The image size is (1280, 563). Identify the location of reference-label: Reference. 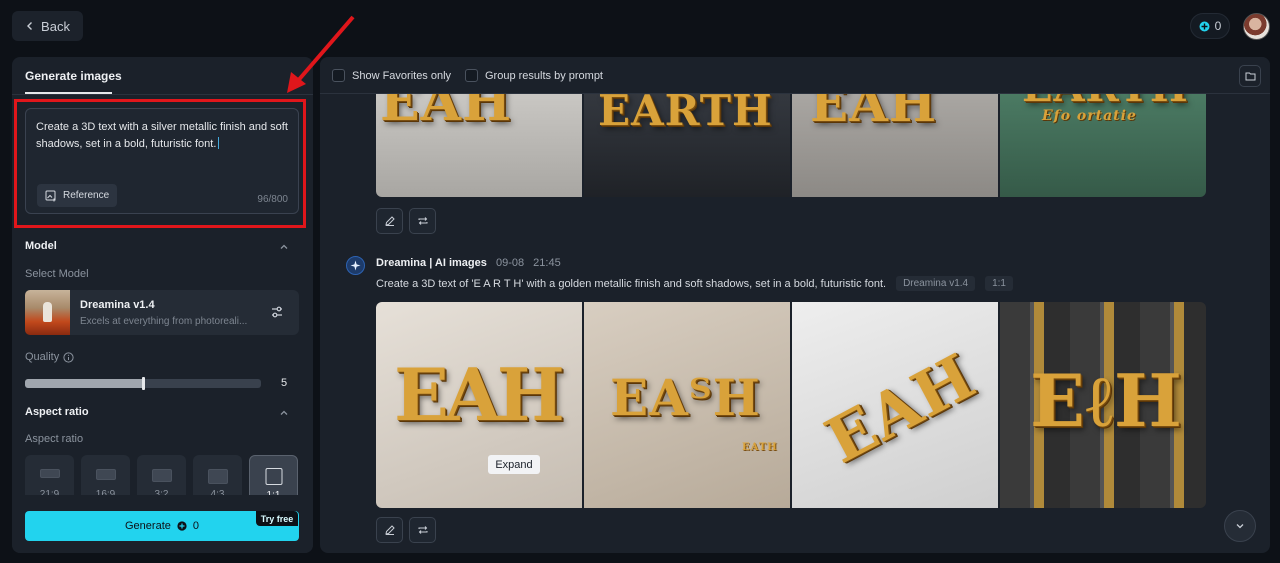
(86, 195).